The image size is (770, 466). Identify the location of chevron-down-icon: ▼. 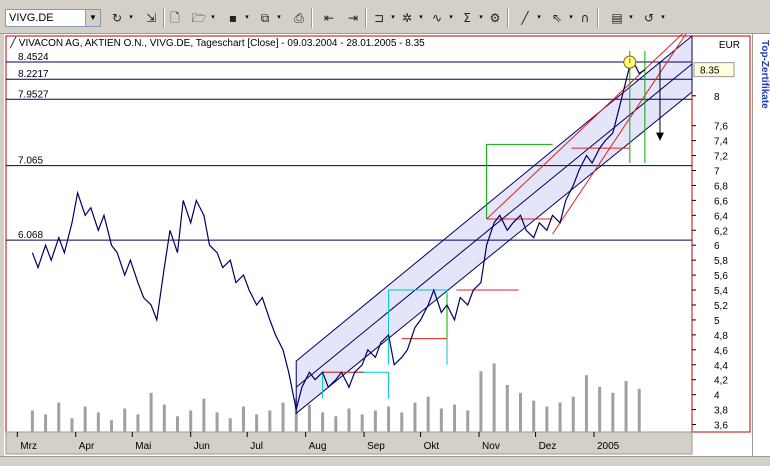
(92, 18).